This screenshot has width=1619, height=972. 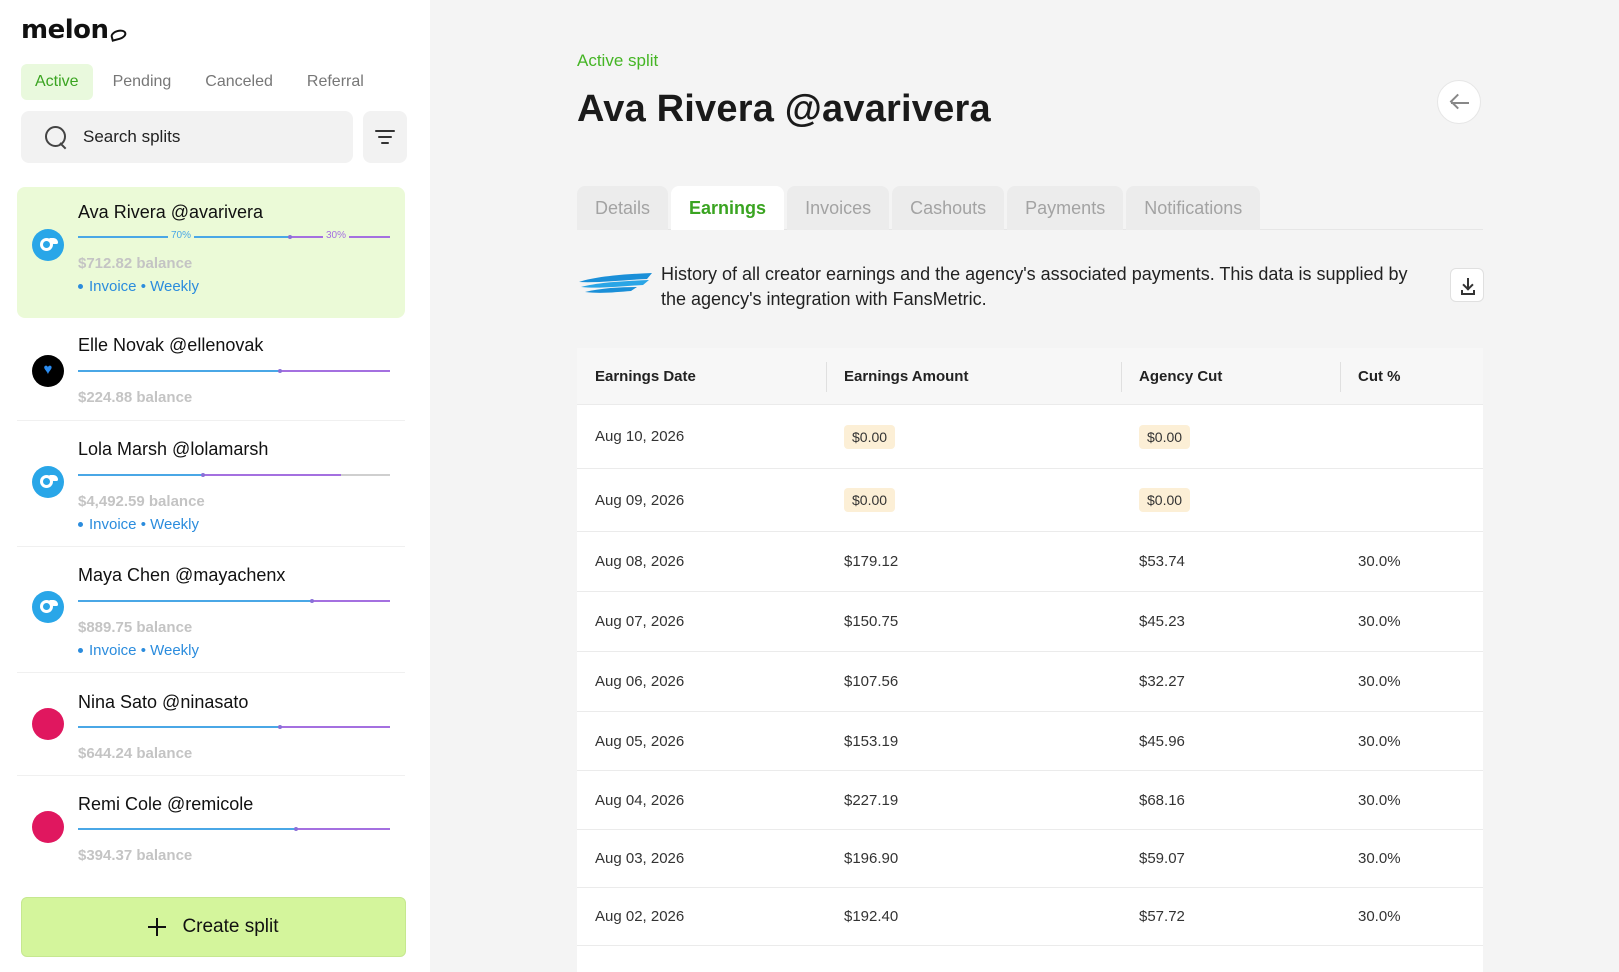 What do you see at coordinates (166, 804) in the screenshot?
I see `split-name: Remi Cole @remicole` at bounding box center [166, 804].